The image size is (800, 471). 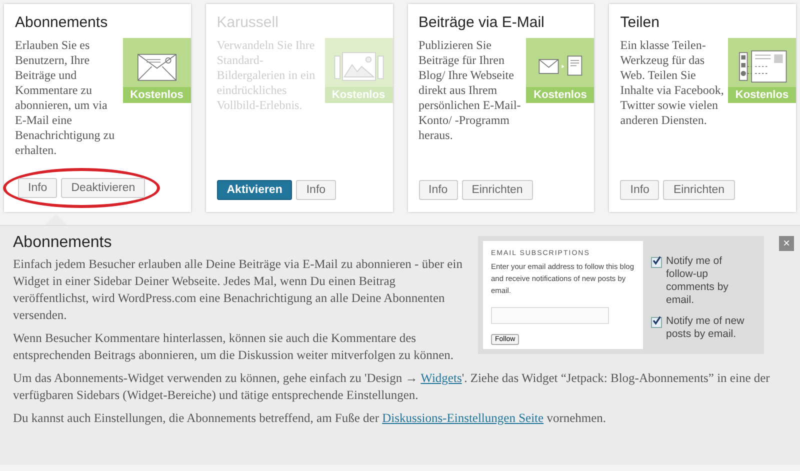 I want to click on close-button: ×, so click(x=786, y=243).